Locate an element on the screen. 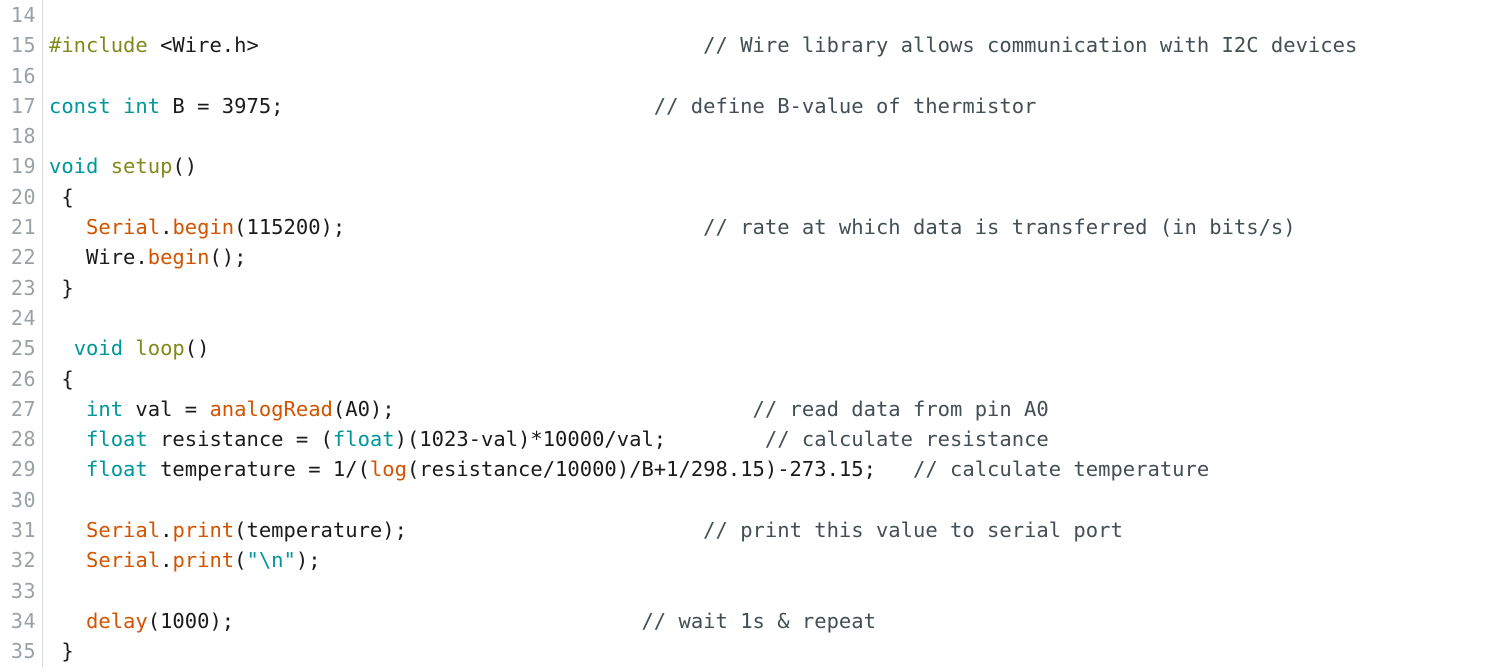 This screenshot has height=672, width=1500. code-line: 22 Wire.begin(); is located at coordinates (750, 257).